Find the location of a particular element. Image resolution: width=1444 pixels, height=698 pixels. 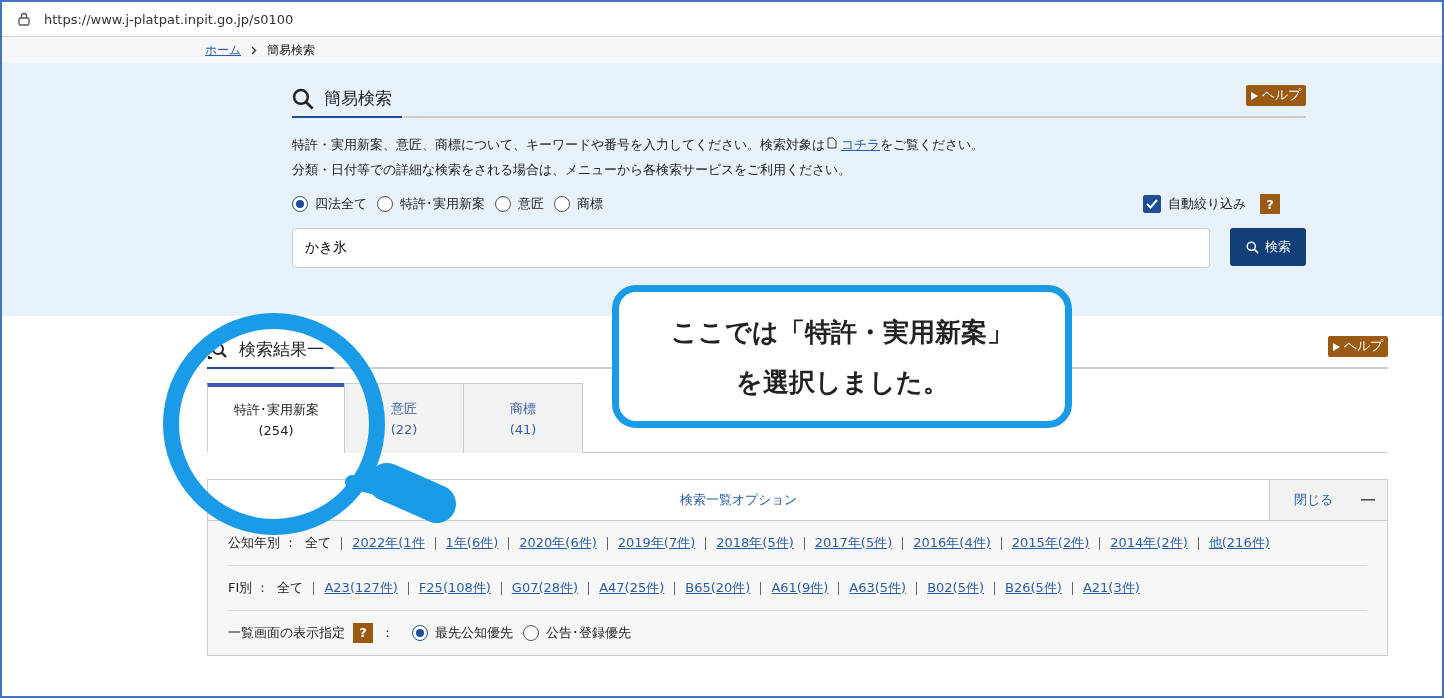

search-field: かき氷 is located at coordinates (751, 248).